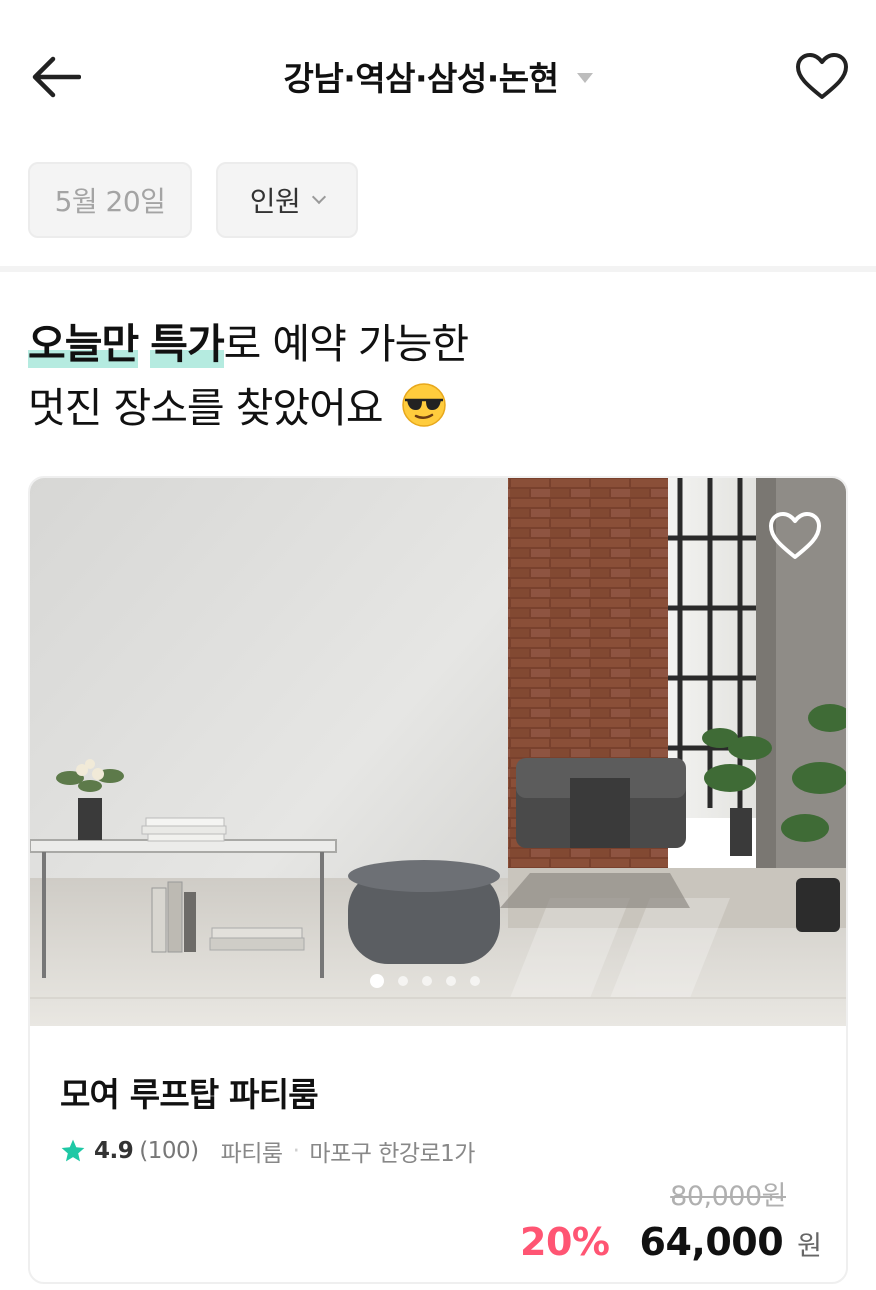  I want to click on sale-price: 64,000, so click(711, 1242).